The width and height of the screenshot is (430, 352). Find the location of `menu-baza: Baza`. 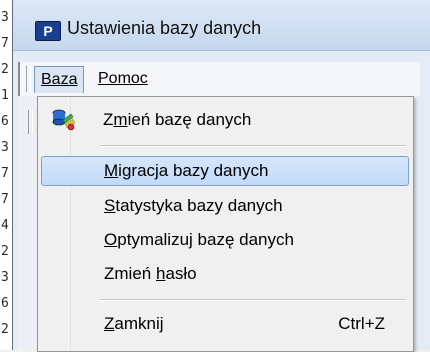

menu-baza: Baza is located at coordinates (59, 79).